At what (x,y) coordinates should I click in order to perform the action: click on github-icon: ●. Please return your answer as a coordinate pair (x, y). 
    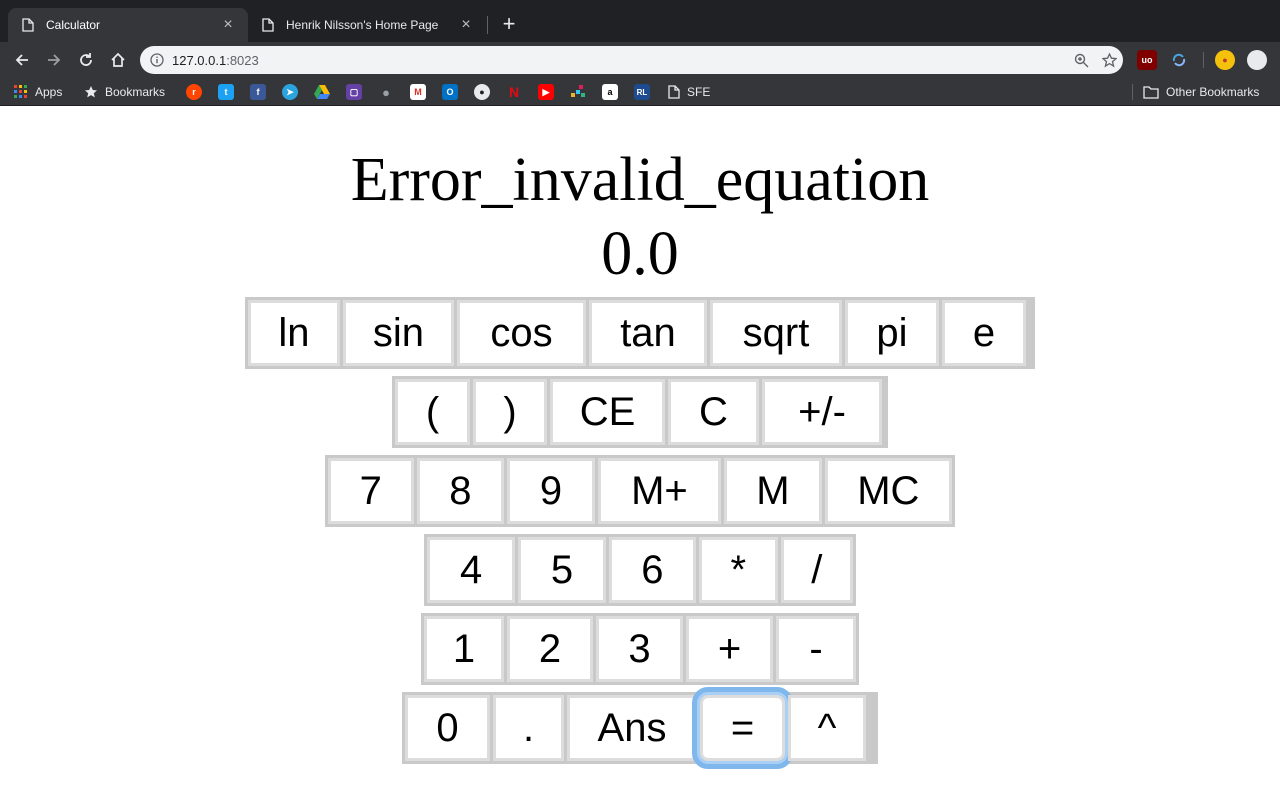
    Looking at the image, I should click on (482, 92).